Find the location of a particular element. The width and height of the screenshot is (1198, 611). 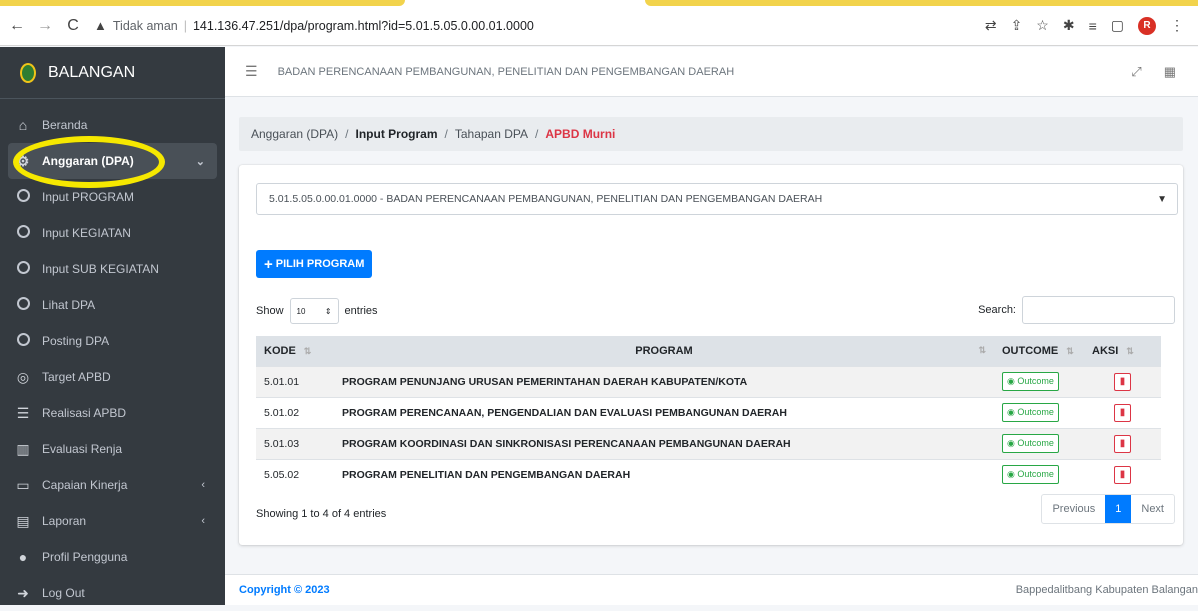

sidebar-item-input-kegiatan: Input KEGIATAN is located at coordinates (112, 233).